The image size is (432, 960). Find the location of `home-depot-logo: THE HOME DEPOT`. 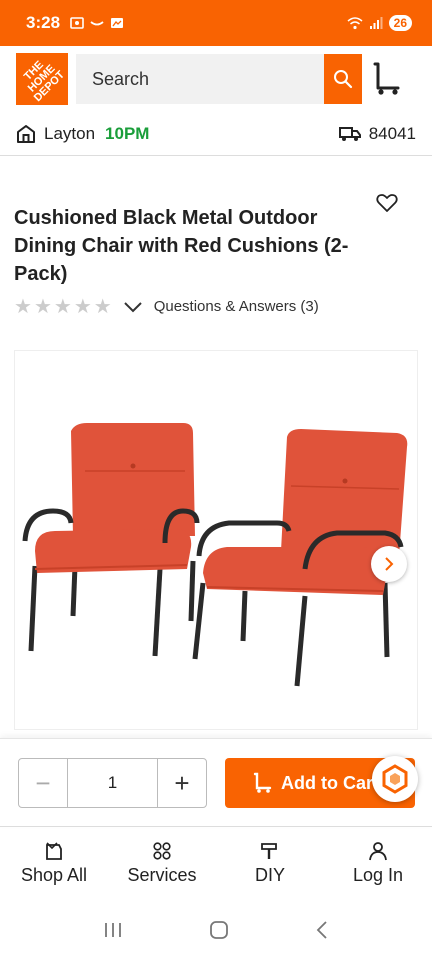

home-depot-logo: THE HOME DEPOT is located at coordinates (42, 79).